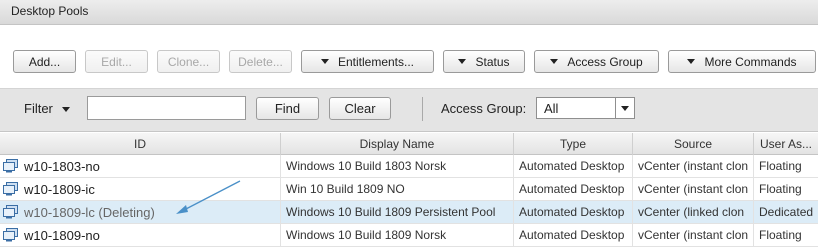 This screenshot has width=818, height=248. Describe the element at coordinates (397, 166) in the screenshot. I see `display-name-cell: Windows 10 Build 1803 Norsk` at that location.